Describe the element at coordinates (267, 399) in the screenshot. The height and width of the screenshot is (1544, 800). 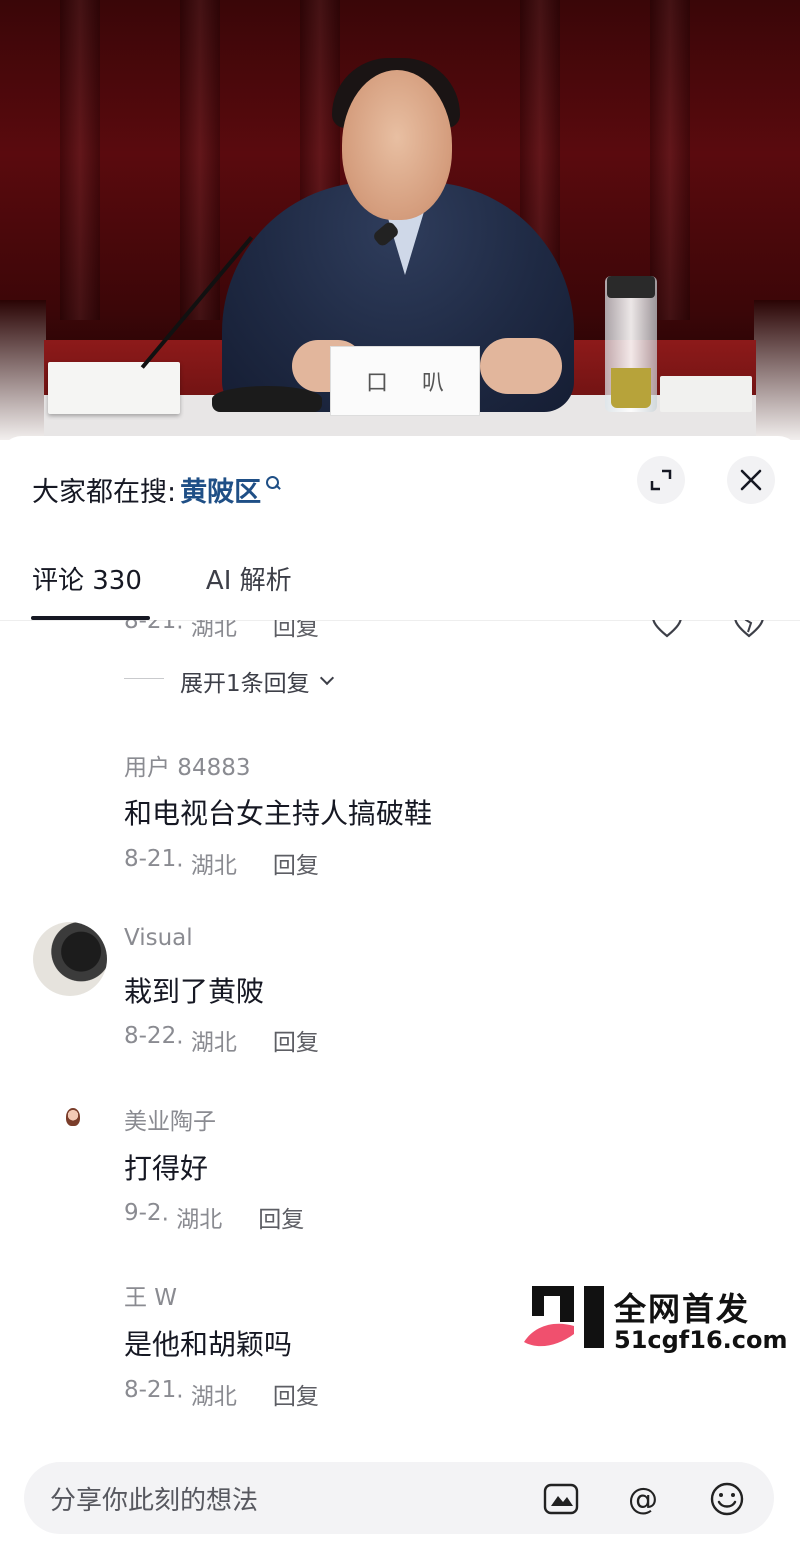
I see `microphone-base` at that location.